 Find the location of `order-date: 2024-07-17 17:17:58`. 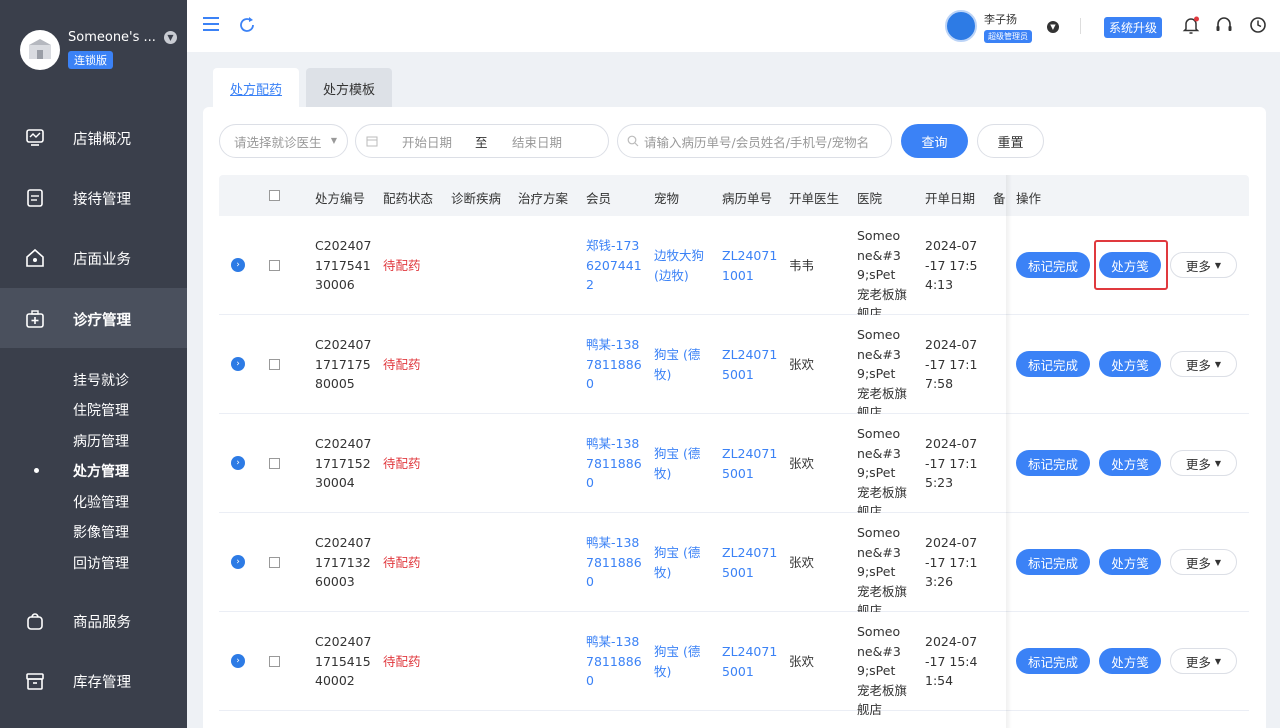

order-date: 2024-07-17 17:17:58 is located at coordinates (951, 364).